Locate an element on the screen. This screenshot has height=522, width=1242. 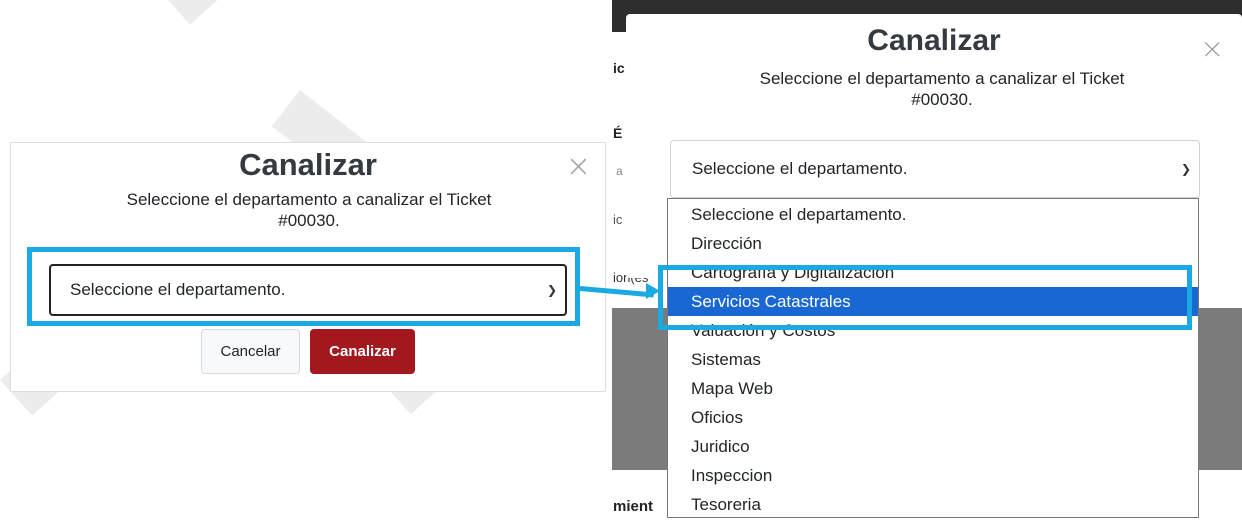
dropdown-option: Oficios is located at coordinates (933, 417).